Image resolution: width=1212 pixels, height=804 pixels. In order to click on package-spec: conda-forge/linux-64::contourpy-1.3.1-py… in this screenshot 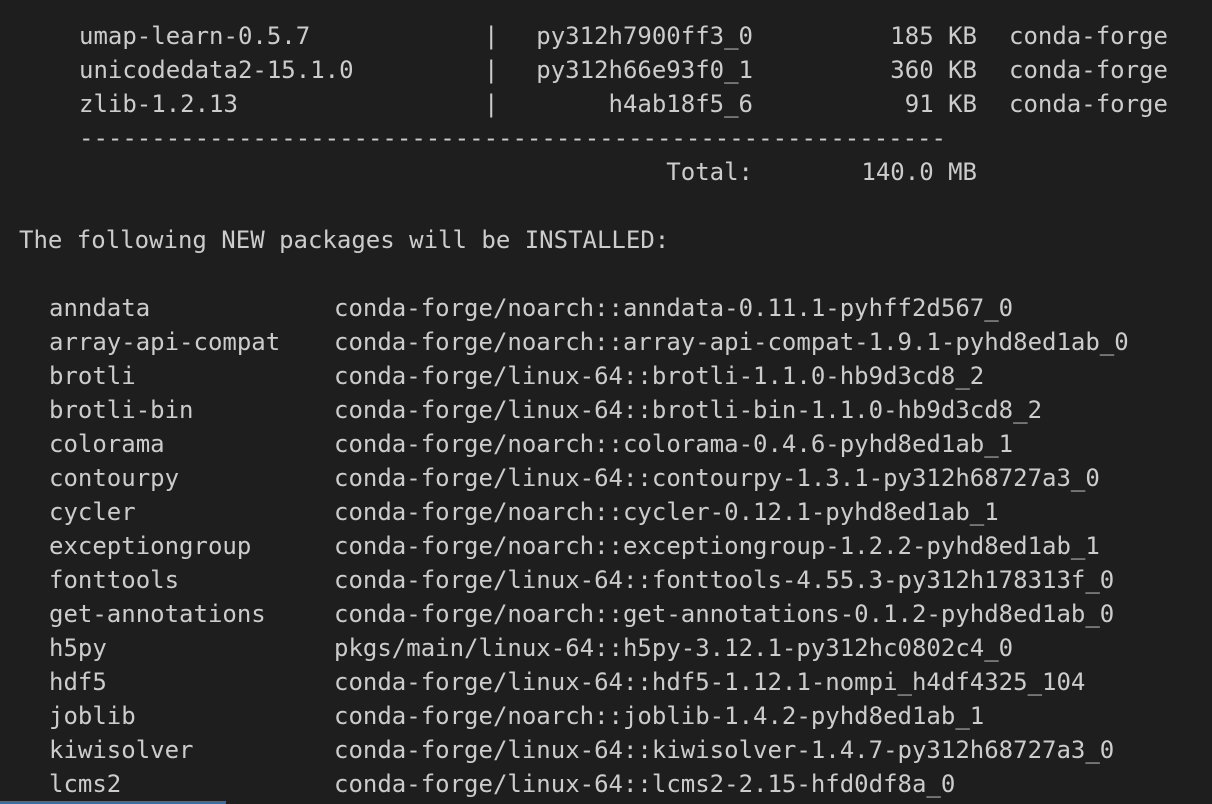, I will do `click(717, 478)`.